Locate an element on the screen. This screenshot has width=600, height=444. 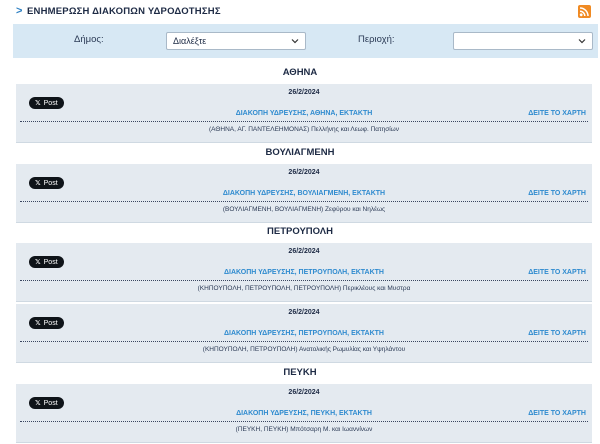
area-select is located at coordinates (523, 41).